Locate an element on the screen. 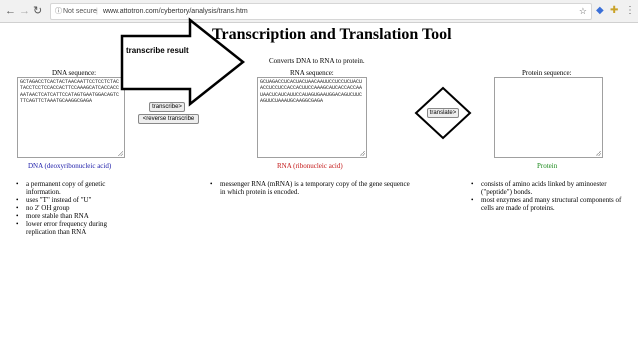  annotation-label: transcribe result is located at coordinates (157, 50).